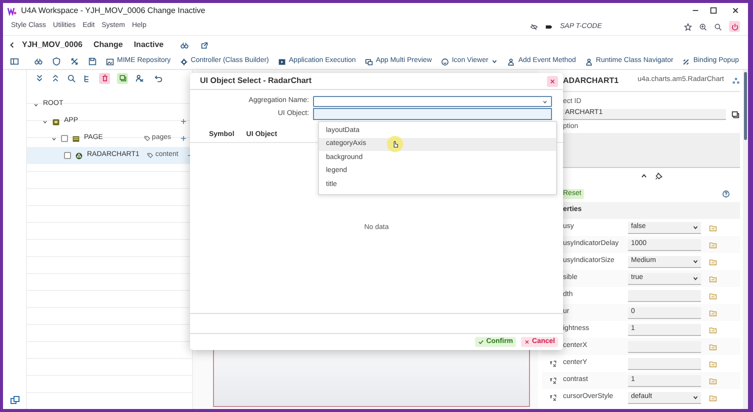 The width and height of the screenshot is (753, 412). I want to click on panel-title: ADARCHART1, so click(591, 80).